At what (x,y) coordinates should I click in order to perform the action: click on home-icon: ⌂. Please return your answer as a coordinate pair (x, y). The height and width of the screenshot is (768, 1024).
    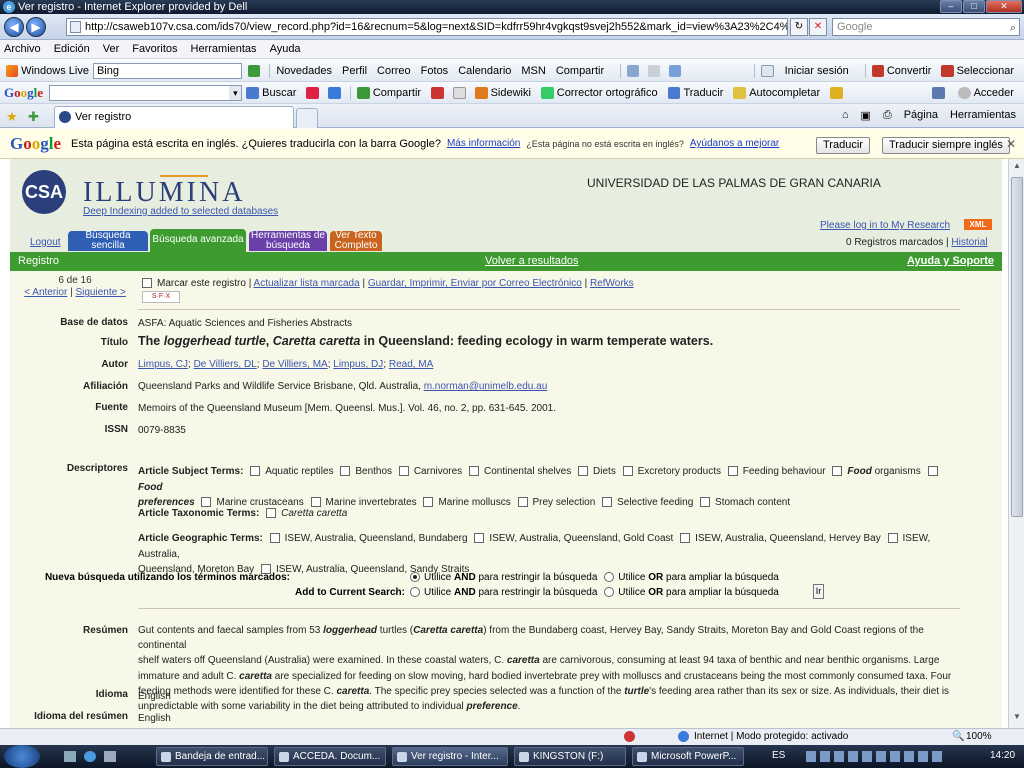
    Looking at the image, I should click on (845, 115).